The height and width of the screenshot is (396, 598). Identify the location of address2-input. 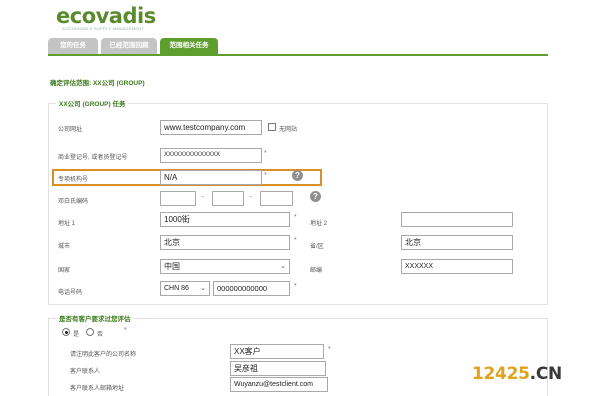
(457, 219).